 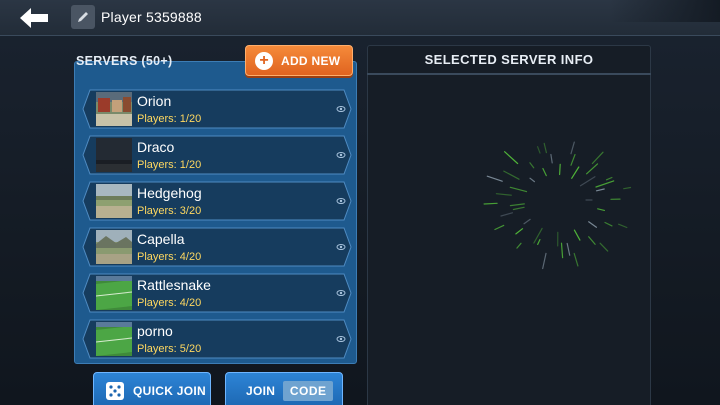 I want to click on server-row-capella: Capella Players: 4/20, so click(x=217, y=247).